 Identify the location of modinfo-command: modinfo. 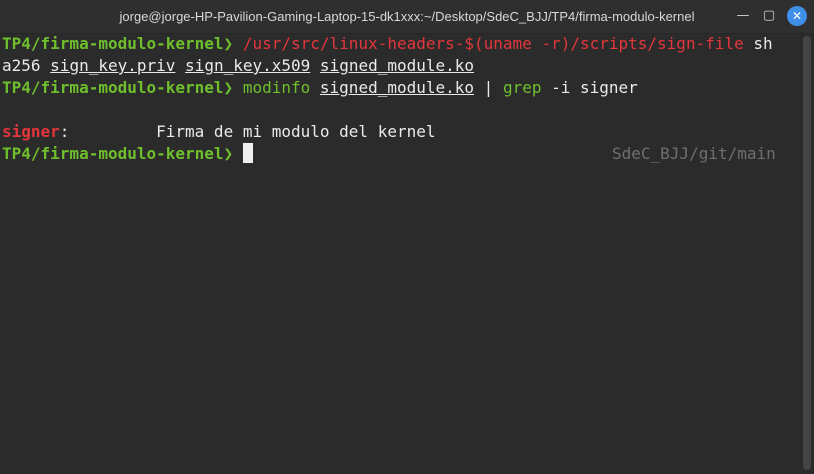
(276, 87).